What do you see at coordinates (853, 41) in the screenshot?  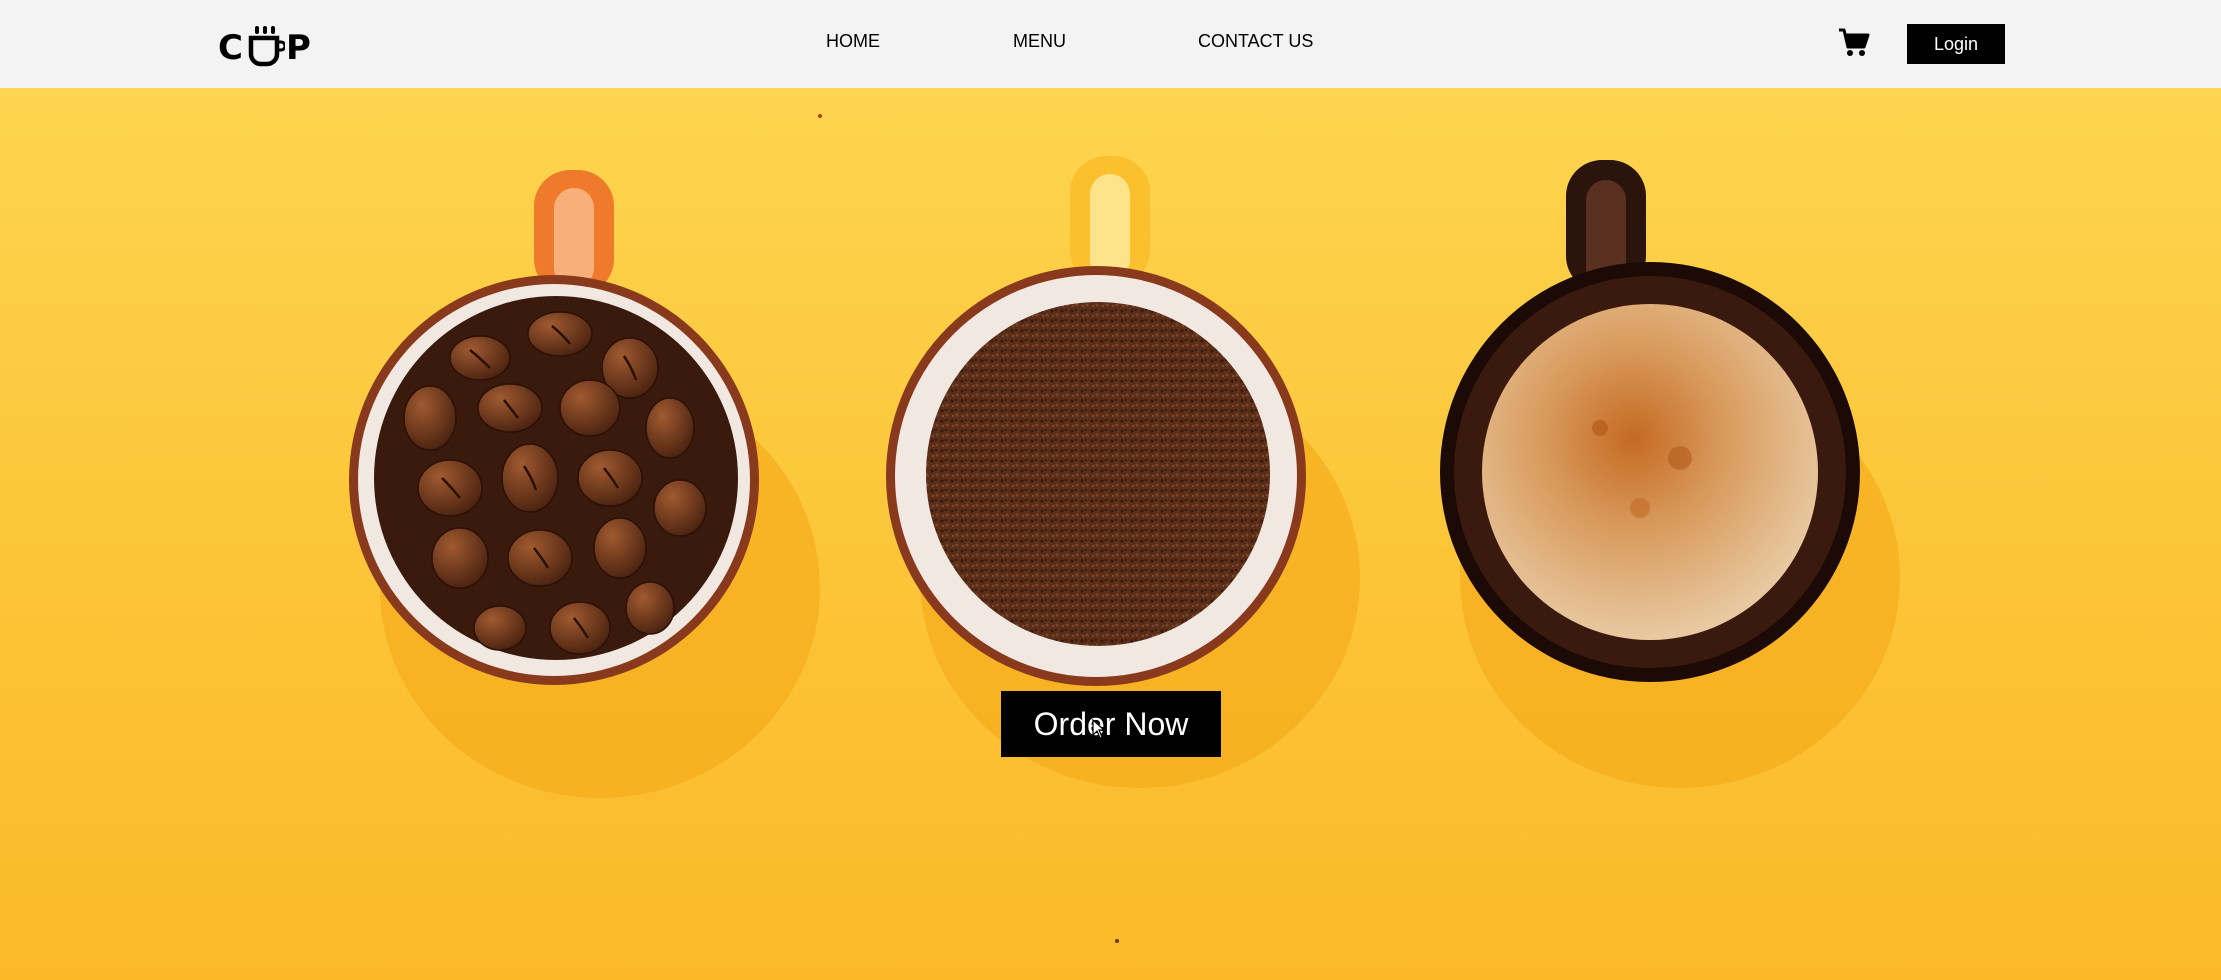 I see `nav-link-home: HOME` at bounding box center [853, 41].